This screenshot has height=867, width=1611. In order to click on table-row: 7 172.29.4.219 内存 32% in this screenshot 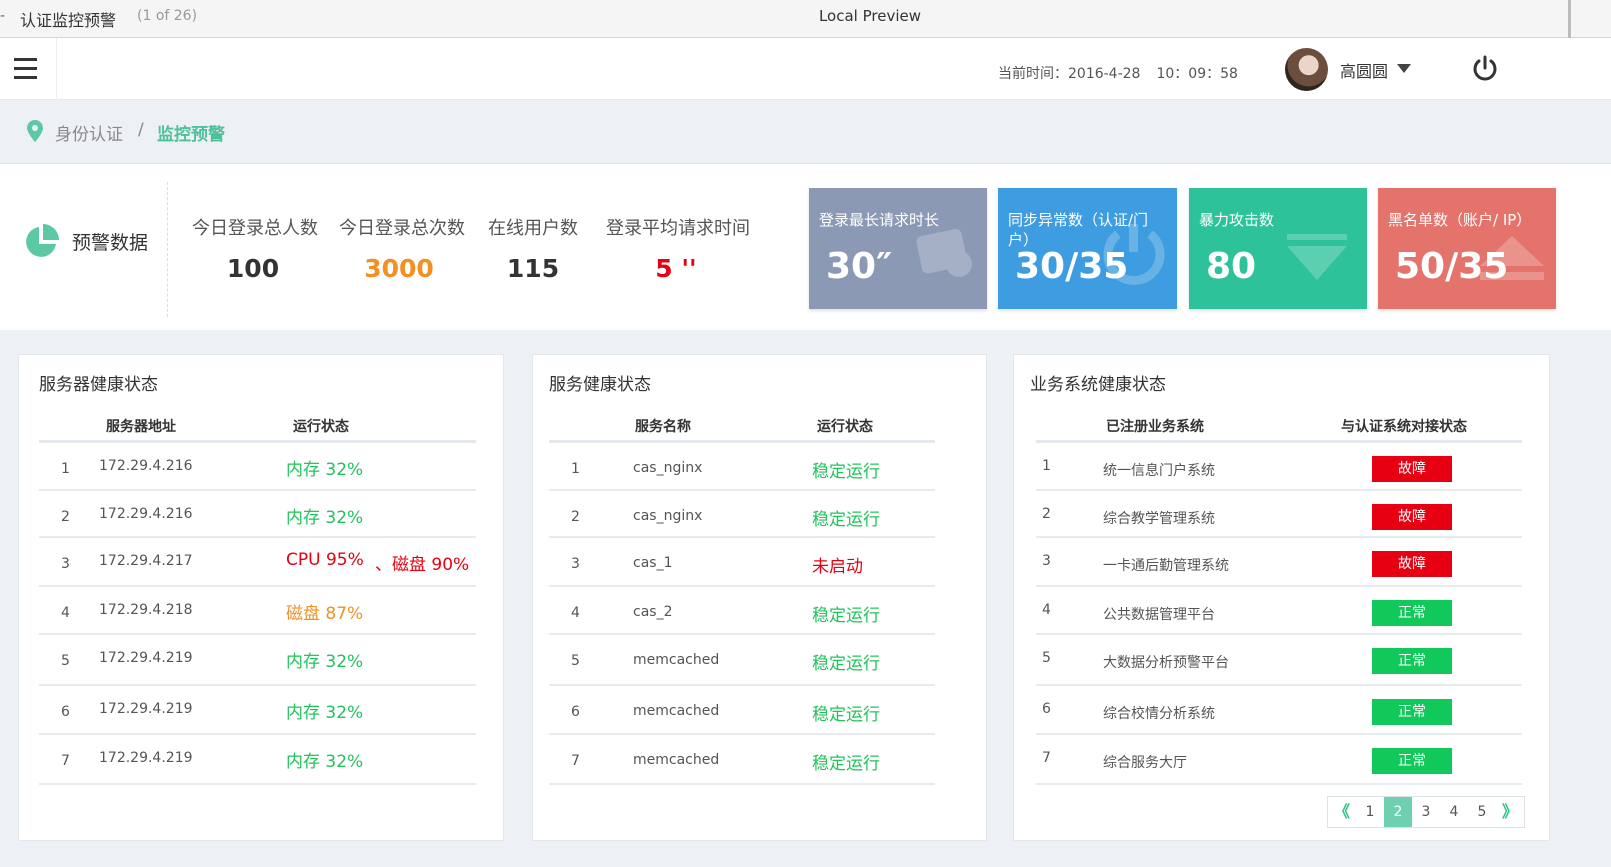, I will do `click(257, 760)`.